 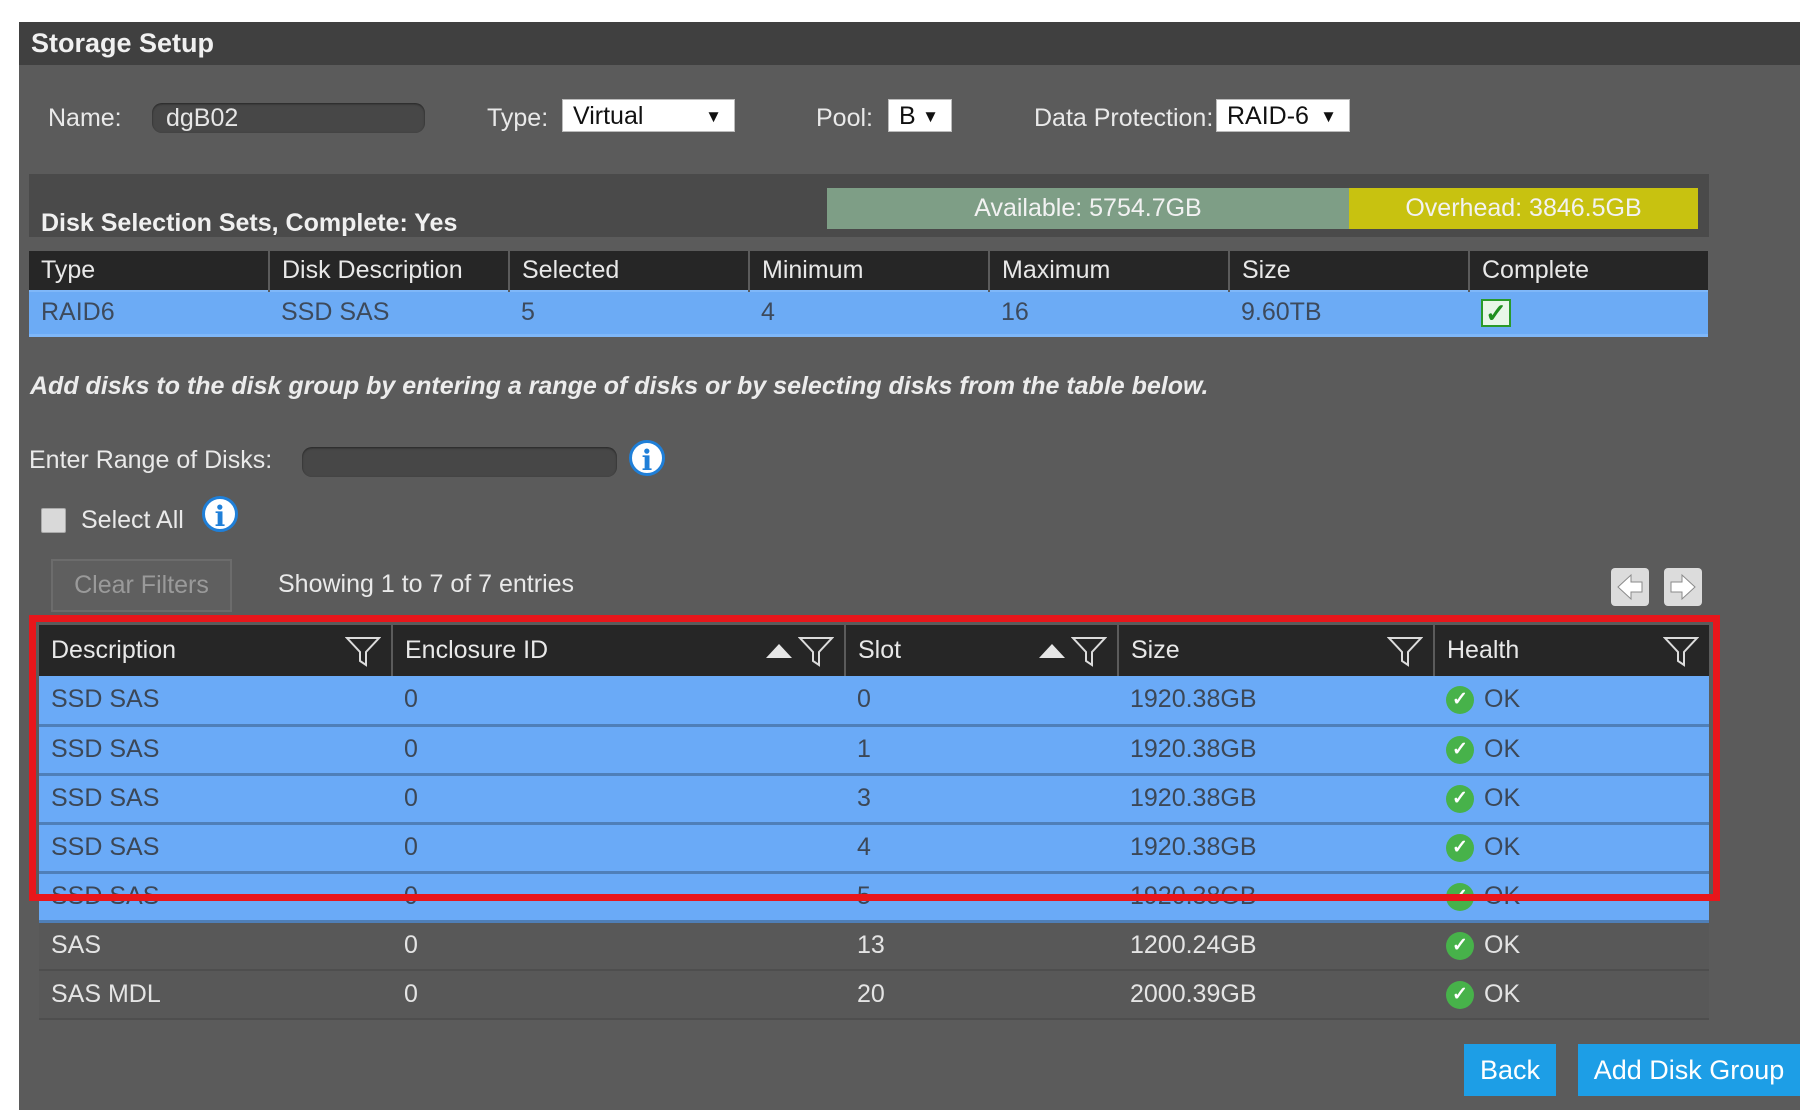 I want to click on panel-title: Storage Setup, so click(x=909, y=43).